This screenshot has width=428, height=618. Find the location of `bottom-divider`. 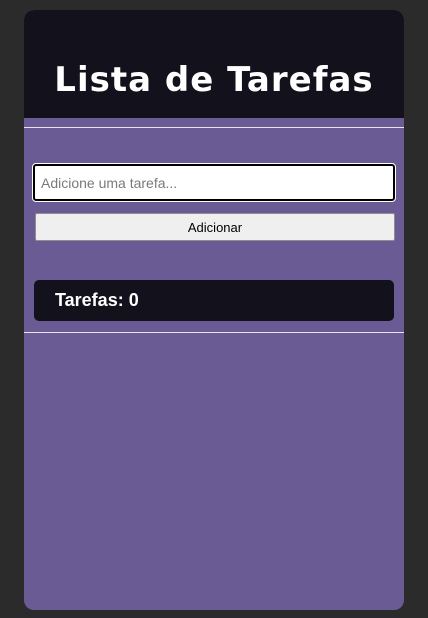

bottom-divider is located at coordinates (214, 332).